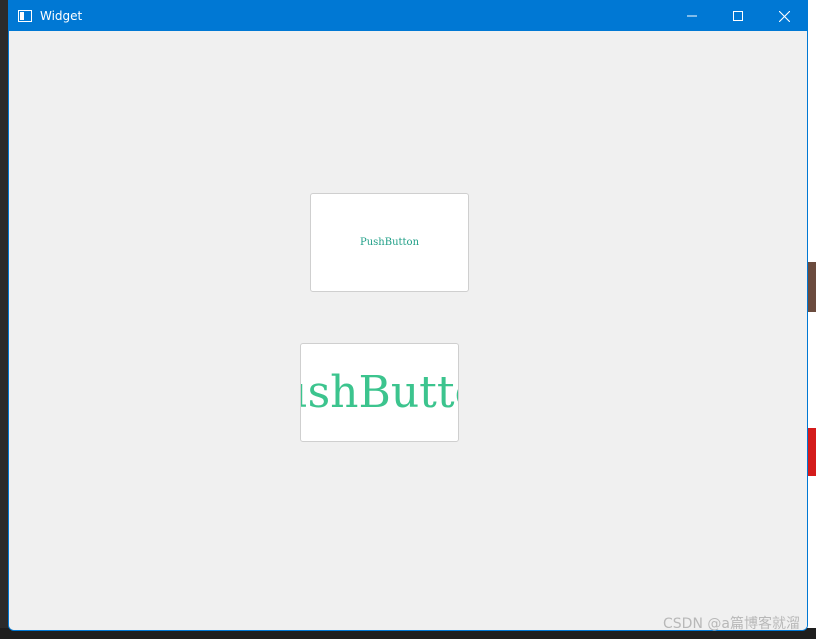  I want to click on maximize-button, so click(738, 16).